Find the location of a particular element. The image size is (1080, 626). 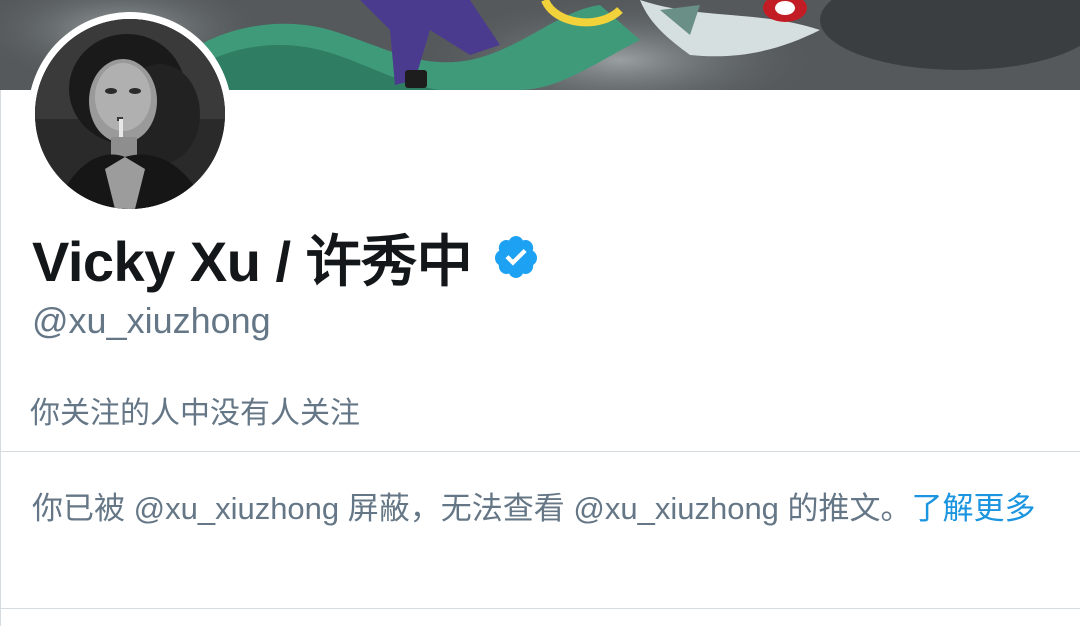

display-name: Vicky Xu / 许秀中 is located at coordinates (252, 261).